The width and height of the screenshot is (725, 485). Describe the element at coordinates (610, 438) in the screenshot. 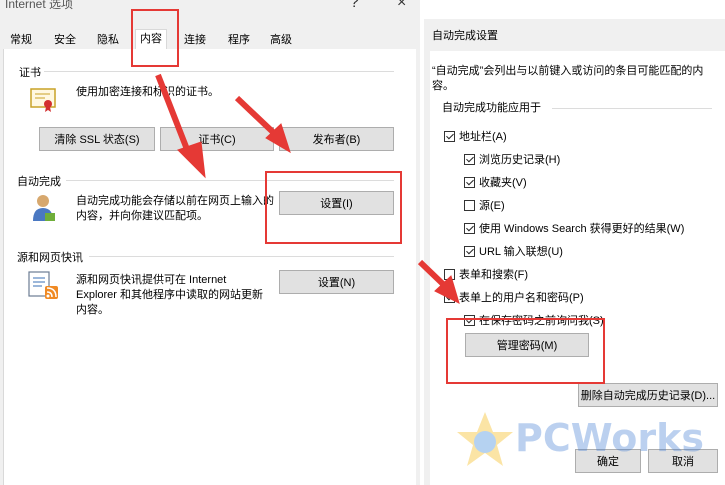

I see `watermark-text: PCWorks` at that location.